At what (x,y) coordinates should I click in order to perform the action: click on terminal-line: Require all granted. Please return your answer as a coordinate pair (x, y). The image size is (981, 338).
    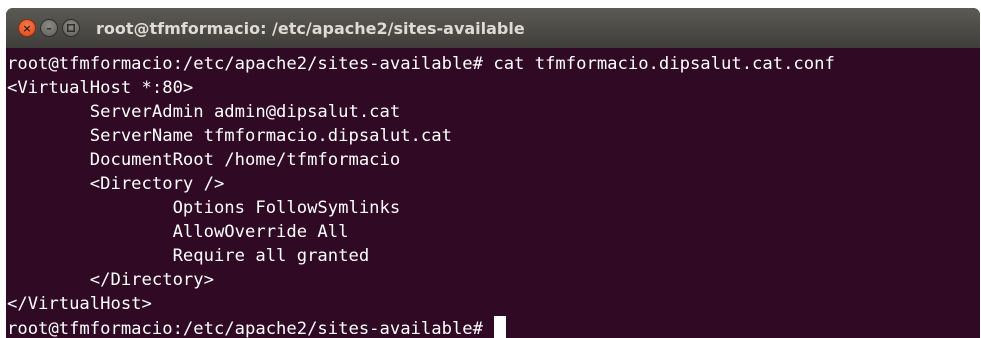
    Looking at the image, I should click on (188, 256).